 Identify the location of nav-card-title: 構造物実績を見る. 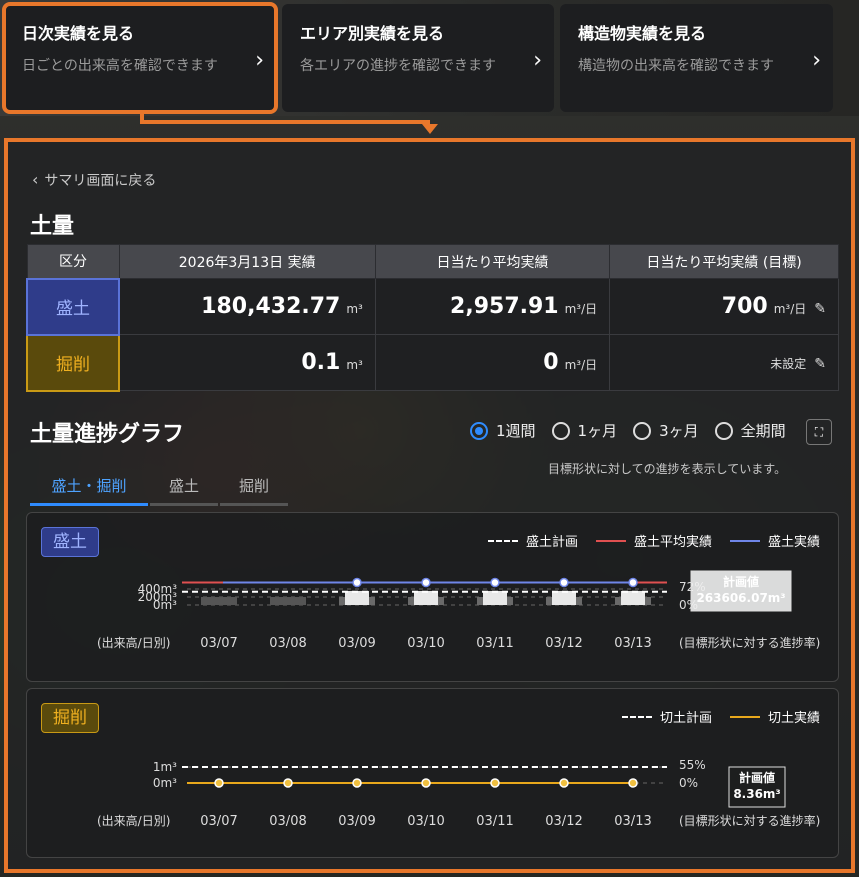
(642, 33).